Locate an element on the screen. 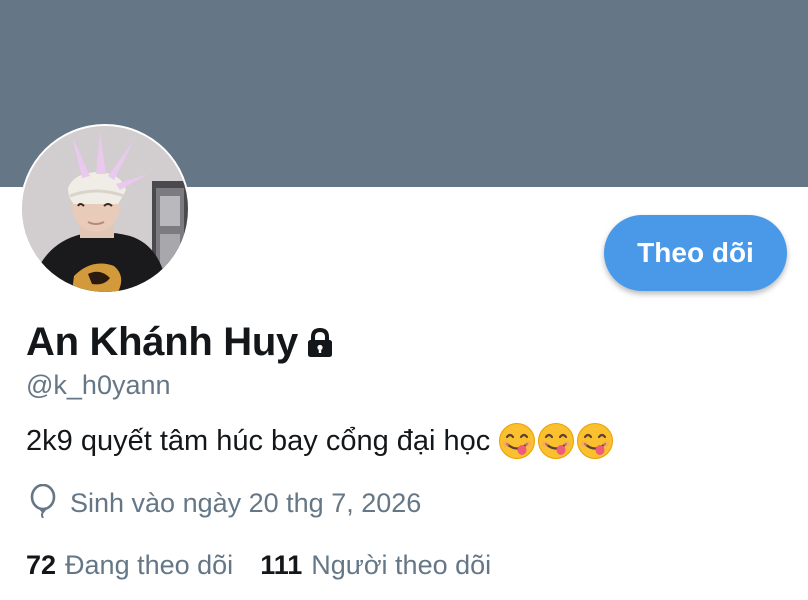 The image size is (808, 600). profile-name-row: An Khánh Huy is located at coordinates (181, 342).